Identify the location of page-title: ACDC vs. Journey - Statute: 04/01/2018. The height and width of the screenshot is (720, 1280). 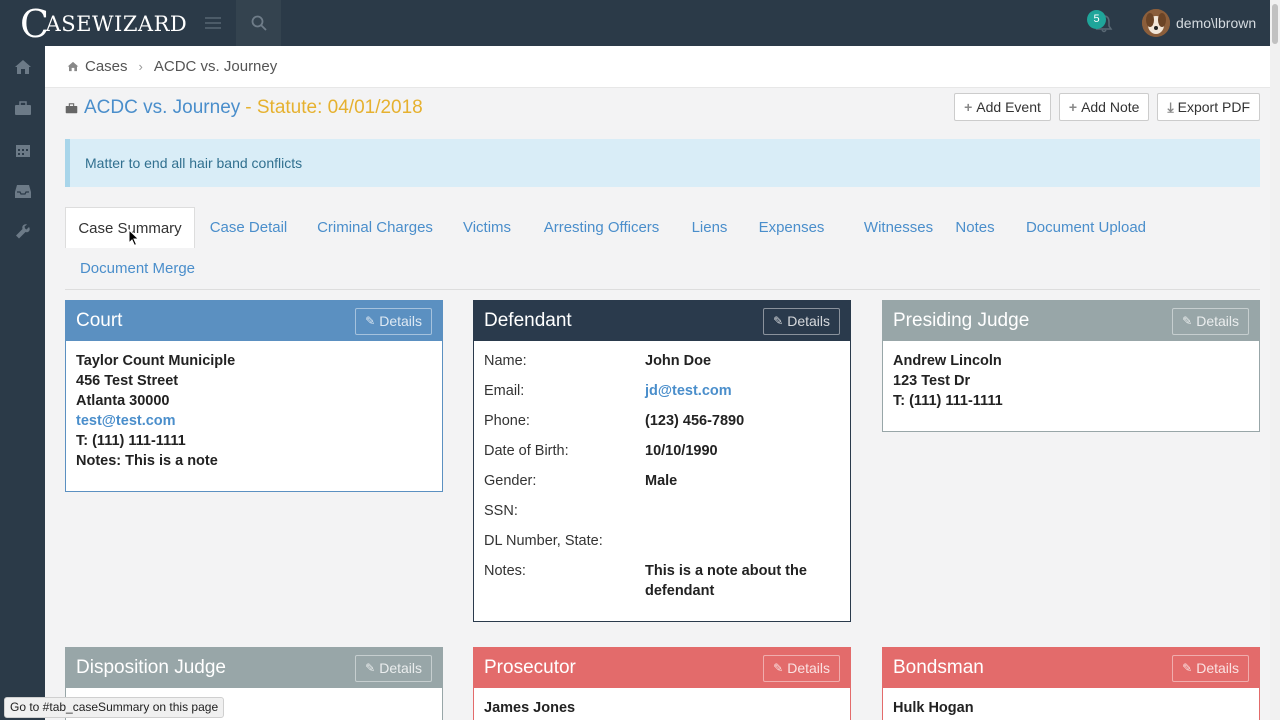
(244, 108).